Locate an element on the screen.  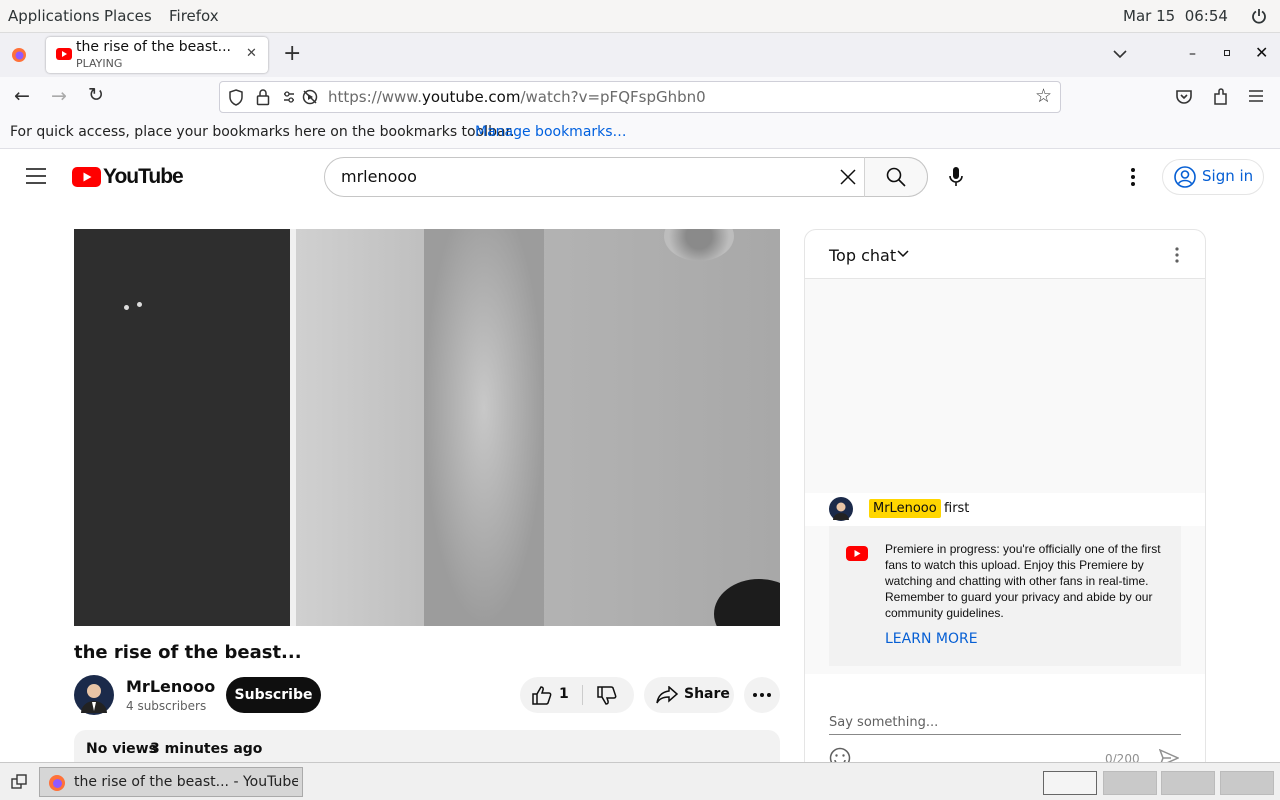
sign-in-button: Sign in is located at coordinates (1213, 177).